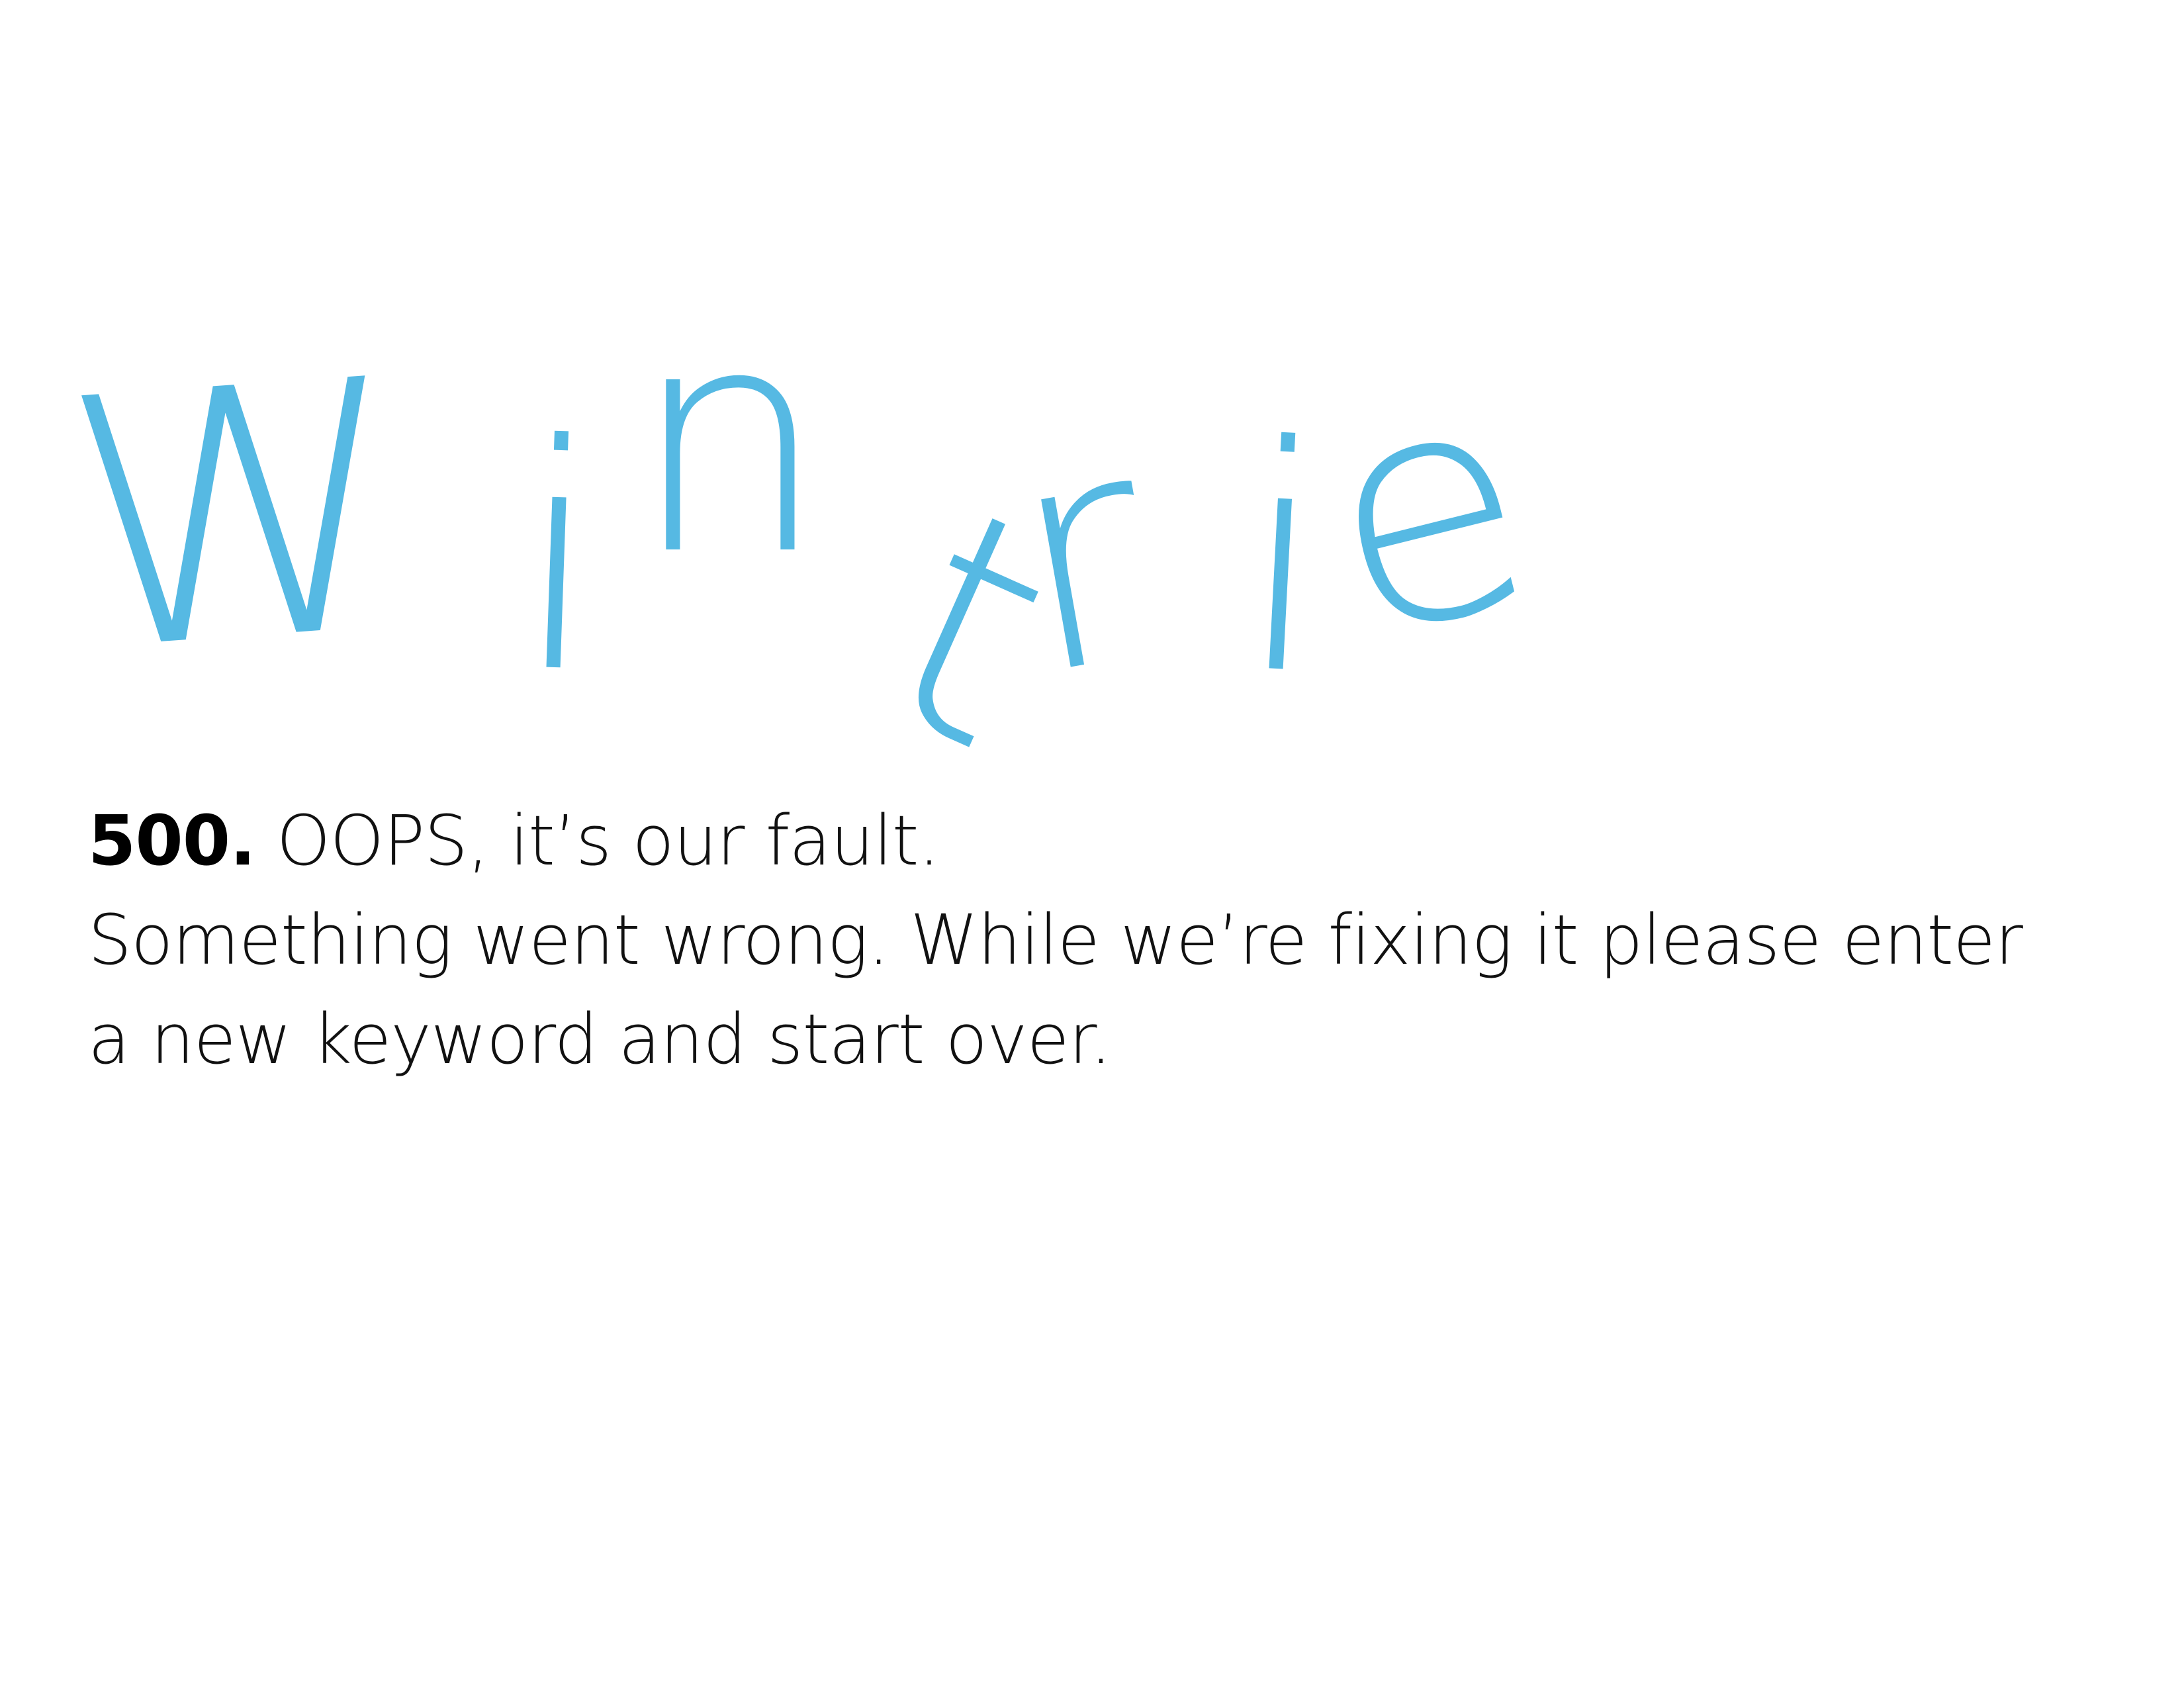 This screenshot has width=2184, height=1688. Describe the element at coordinates (558, 559) in the screenshot. I see `logo-letter-i-1: i` at that location.